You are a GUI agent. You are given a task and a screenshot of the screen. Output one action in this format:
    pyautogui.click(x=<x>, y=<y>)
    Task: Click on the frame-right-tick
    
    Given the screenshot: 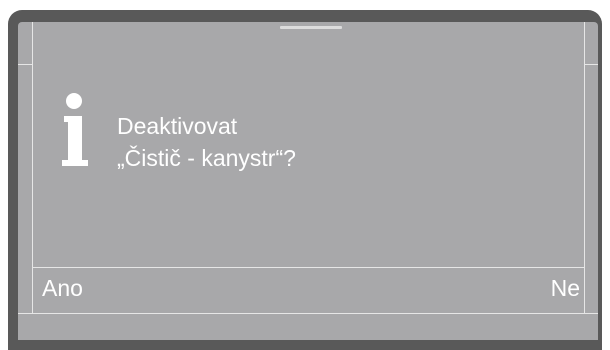 What is the action you would take?
    pyautogui.click(x=591, y=64)
    